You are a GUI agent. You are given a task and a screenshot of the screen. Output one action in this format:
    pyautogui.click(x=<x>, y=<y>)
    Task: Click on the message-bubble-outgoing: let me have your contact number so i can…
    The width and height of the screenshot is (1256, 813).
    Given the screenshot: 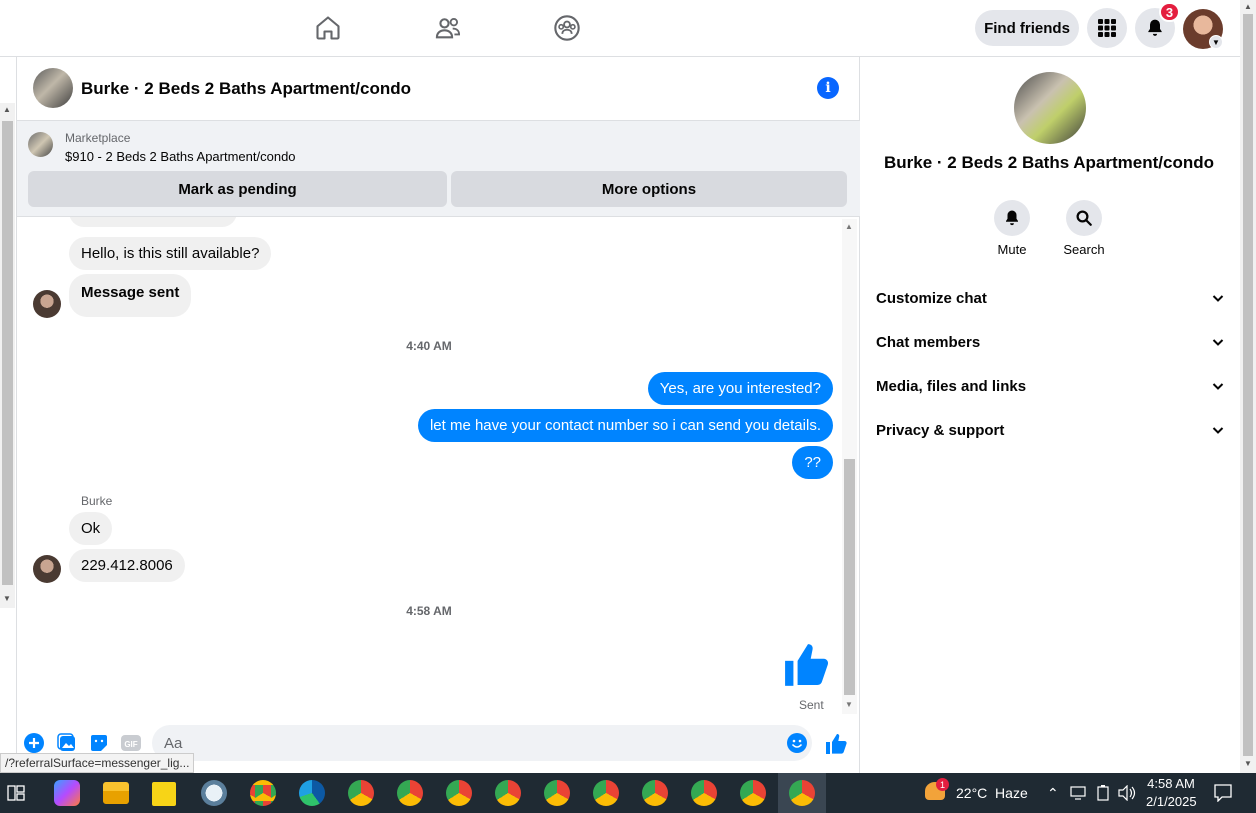 What is the action you would take?
    pyautogui.click(x=625, y=425)
    